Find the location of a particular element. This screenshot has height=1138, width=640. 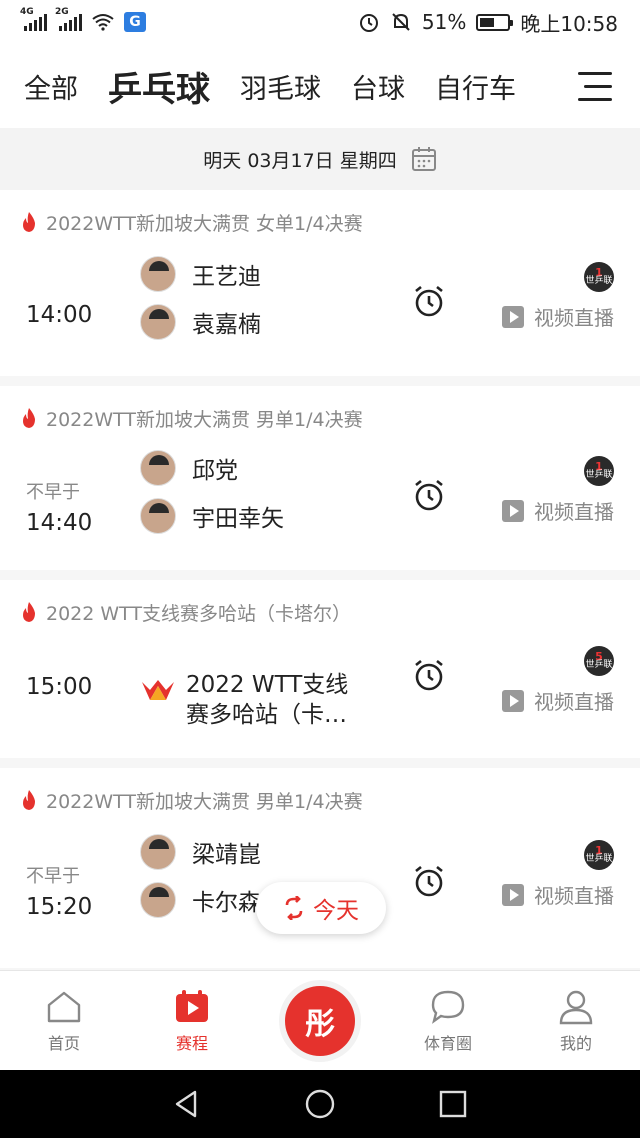

bottom-nav: 首页 赛程 彤 体育圈 我的 is located at coordinates (320, 1020).